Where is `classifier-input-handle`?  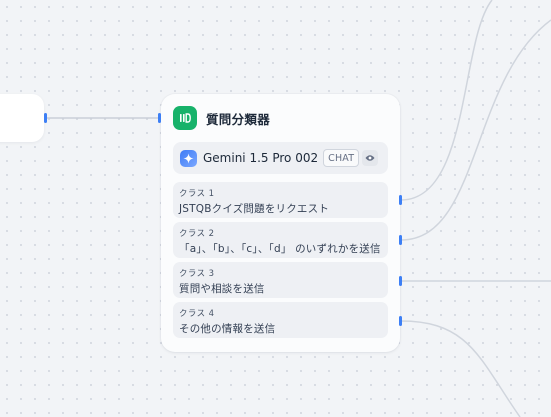
classifier-input-handle is located at coordinates (159, 118).